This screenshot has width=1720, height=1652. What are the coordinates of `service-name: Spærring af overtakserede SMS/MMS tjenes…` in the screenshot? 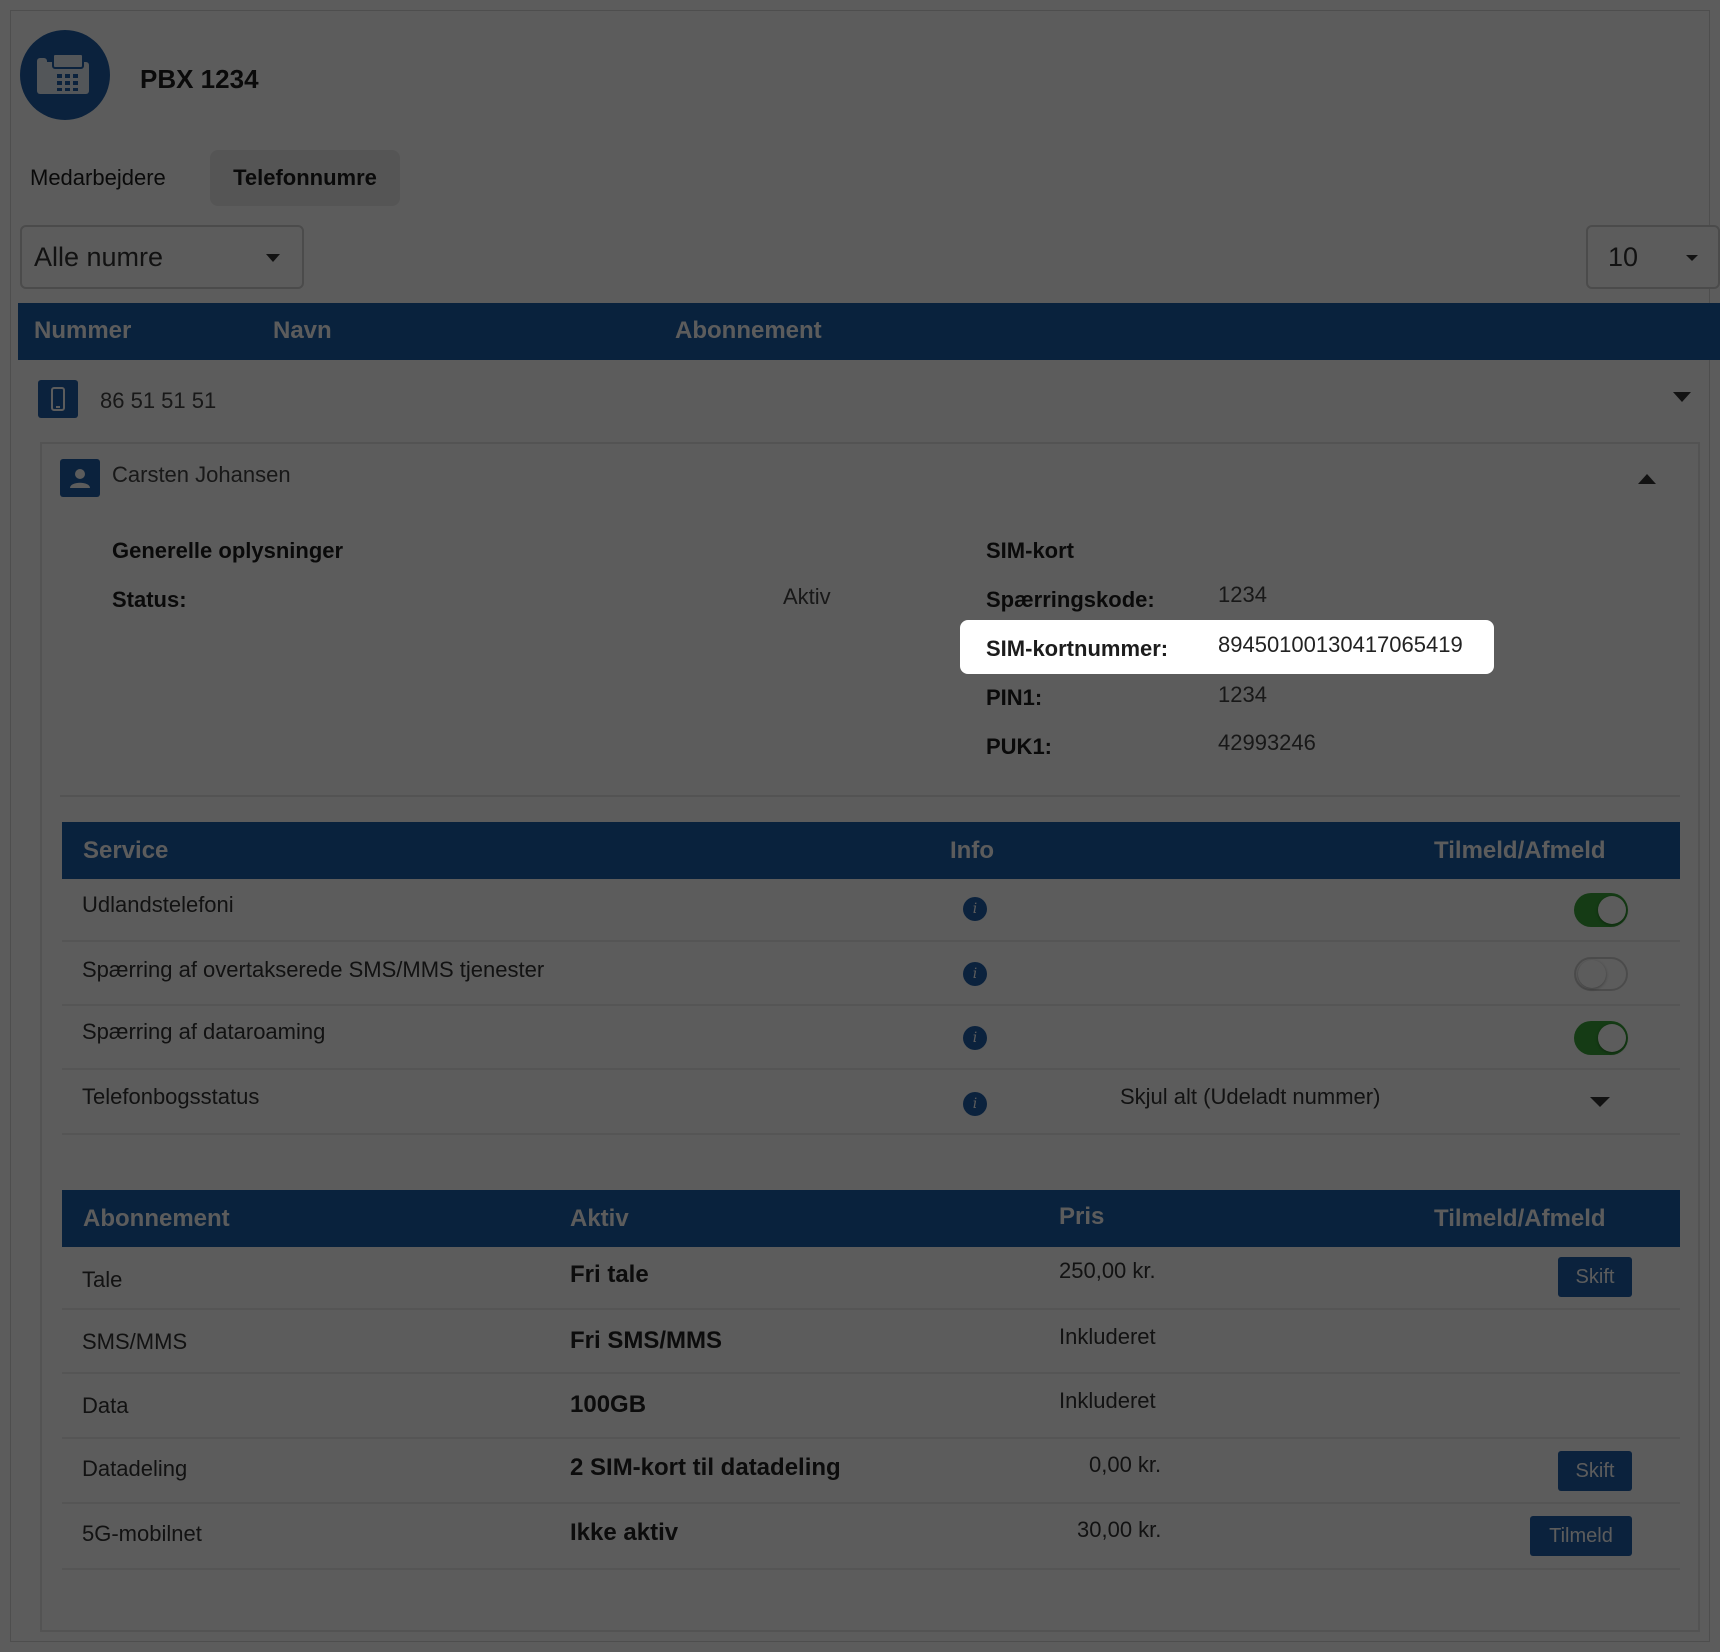 It's located at (313, 969).